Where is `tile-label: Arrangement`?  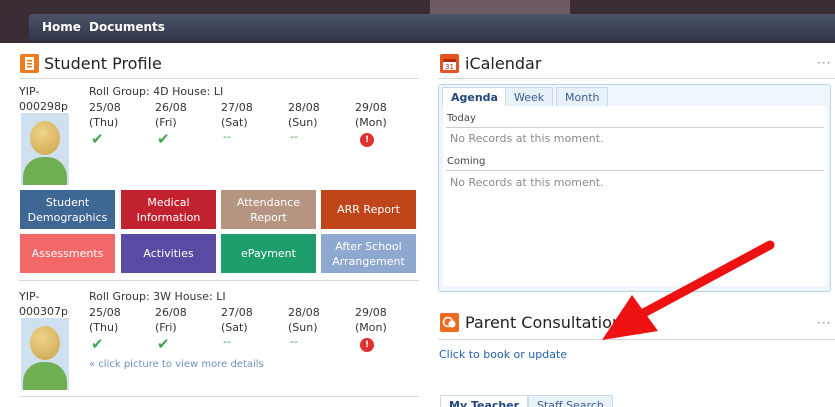 tile-label: Arrangement is located at coordinates (368, 261).